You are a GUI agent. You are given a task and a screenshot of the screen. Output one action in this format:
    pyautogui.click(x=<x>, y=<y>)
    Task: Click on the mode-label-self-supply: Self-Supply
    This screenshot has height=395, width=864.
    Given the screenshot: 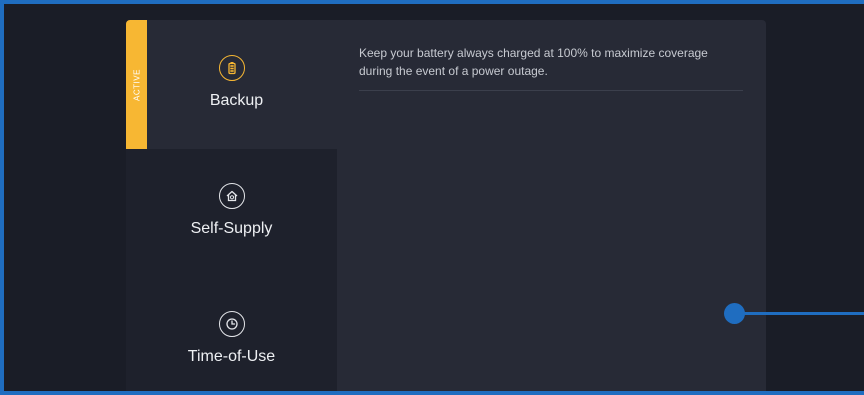 What is the action you would take?
    pyautogui.click(x=231, y=228)
    